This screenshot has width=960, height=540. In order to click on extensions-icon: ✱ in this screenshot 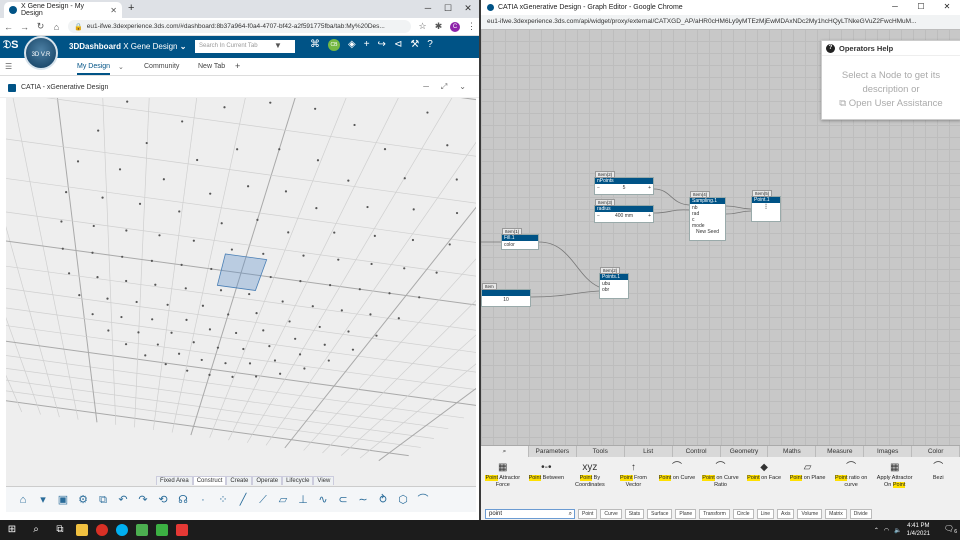, I will do `click(438, 26)`.